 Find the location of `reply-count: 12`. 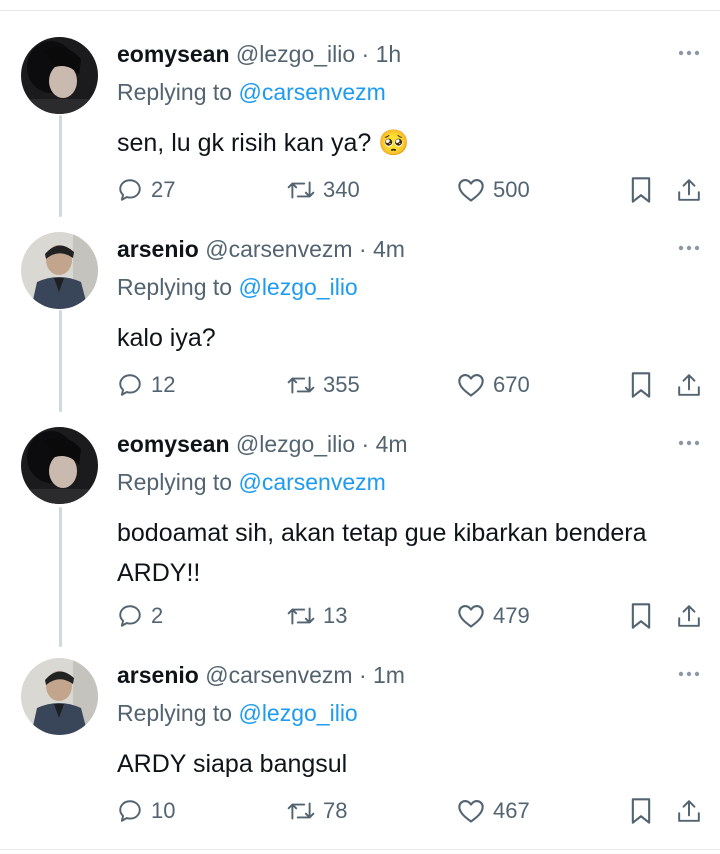

reply-count: 12 is located at coordinates (163, 384).